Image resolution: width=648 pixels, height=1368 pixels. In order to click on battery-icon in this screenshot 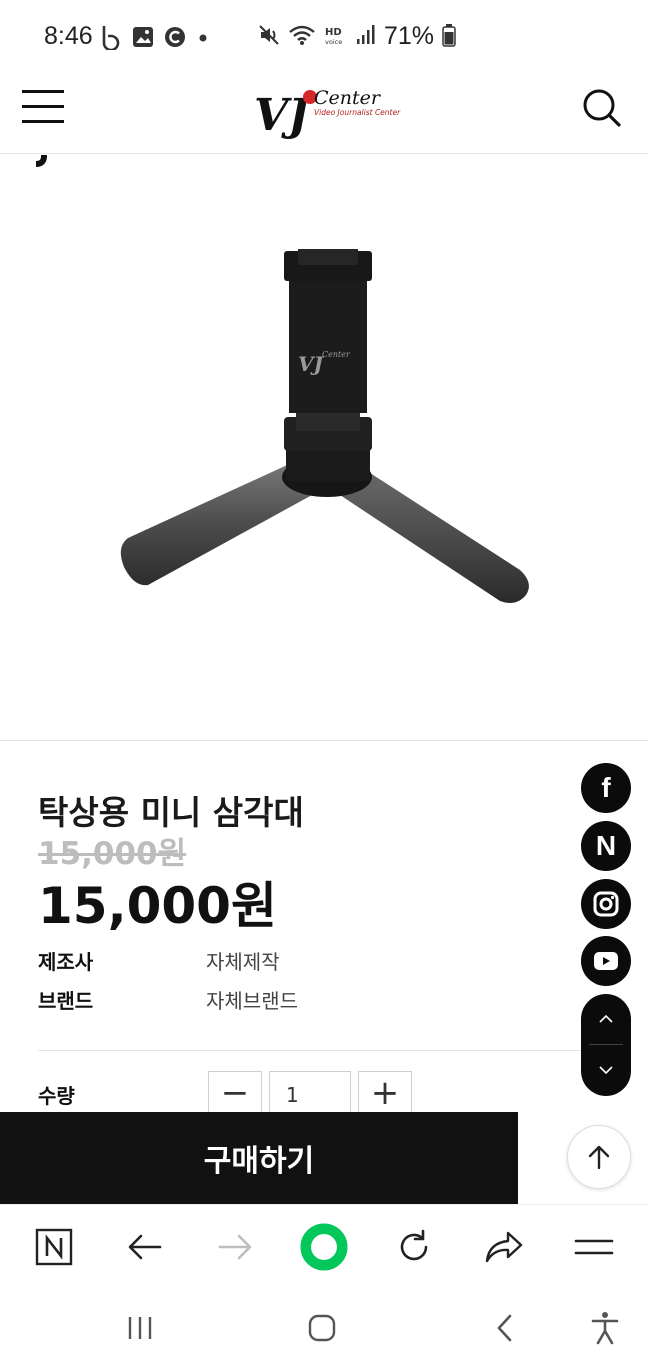, I will do `click(449, 37)`.